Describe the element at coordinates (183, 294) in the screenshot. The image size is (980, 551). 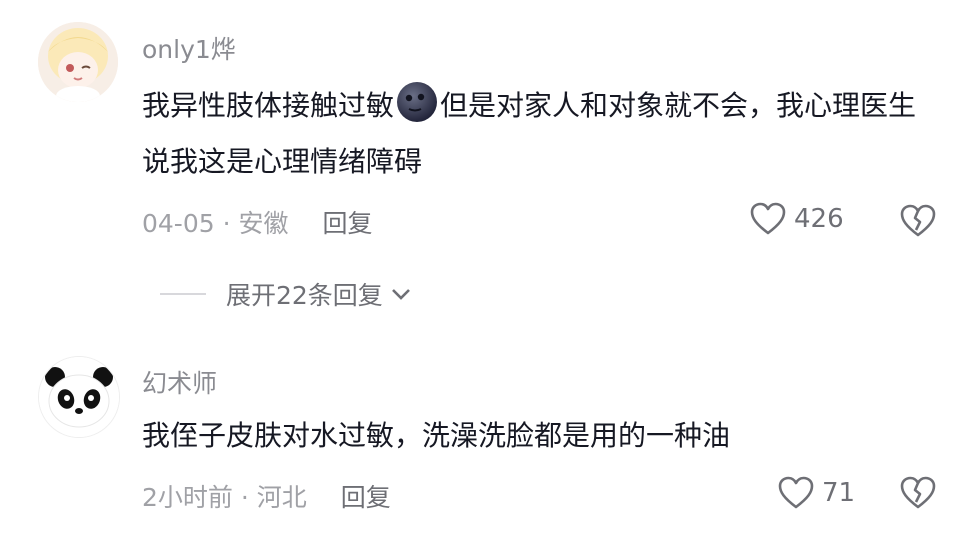
I see `divider` at that location.